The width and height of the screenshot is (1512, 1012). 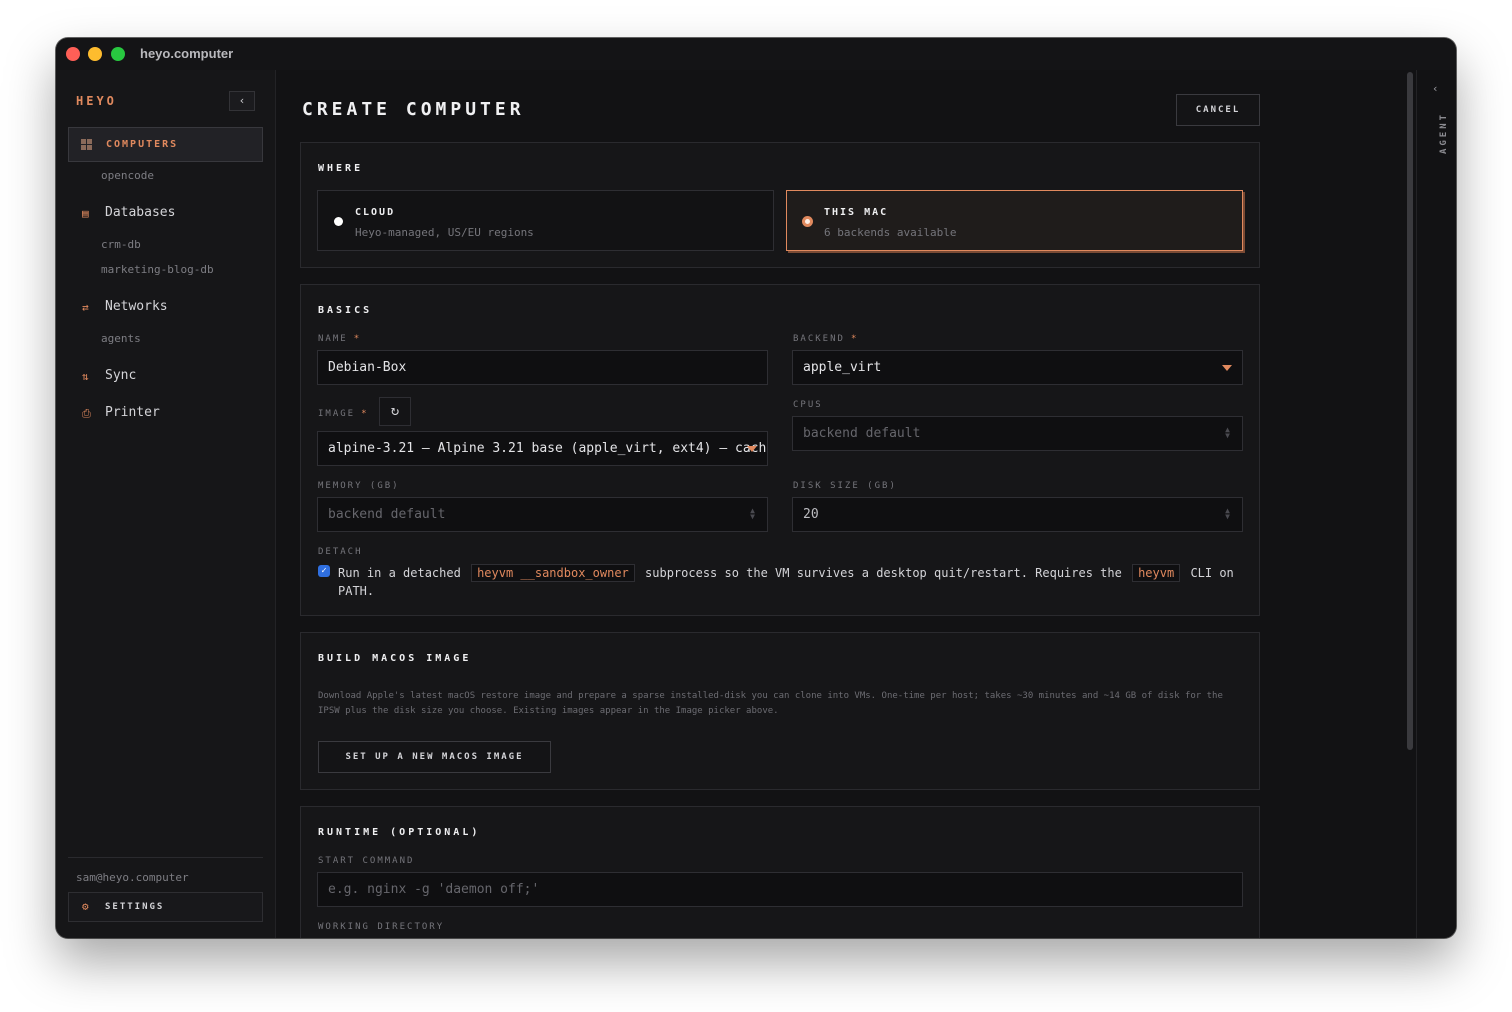 What do you see at coordinates (1014, 220) in the screenshot?
I see `where-option-this-mac: THIS MAC 6 backends available` at bounding box center [1014, 220].